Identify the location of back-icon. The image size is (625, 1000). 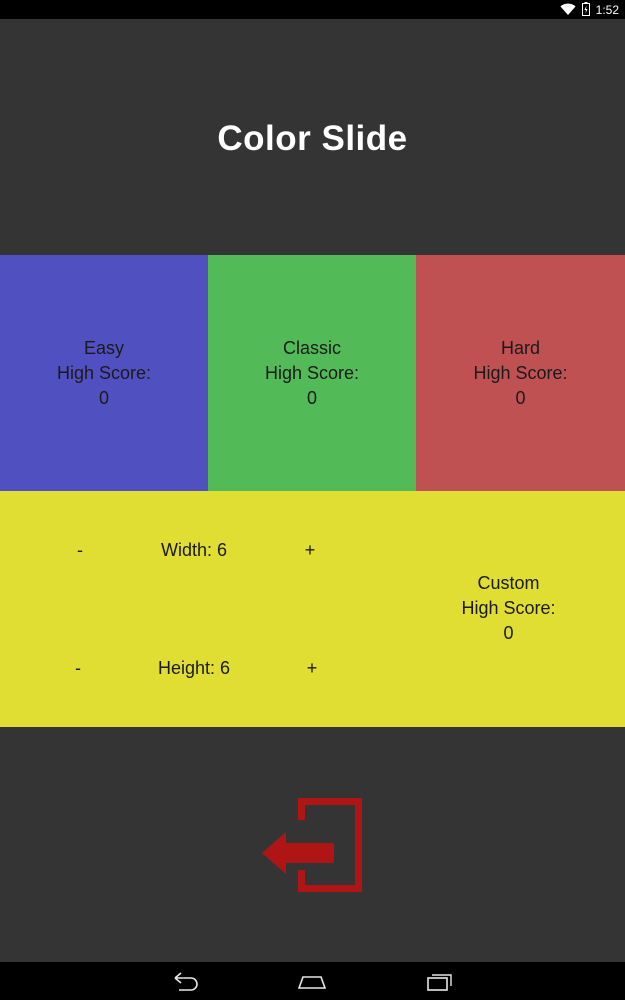
(186, 981).